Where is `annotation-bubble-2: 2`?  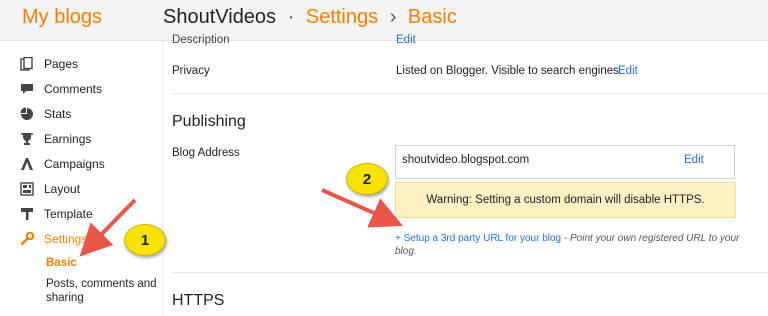 annotation-bubble-2: 2 is located at coordinates (367, 179).